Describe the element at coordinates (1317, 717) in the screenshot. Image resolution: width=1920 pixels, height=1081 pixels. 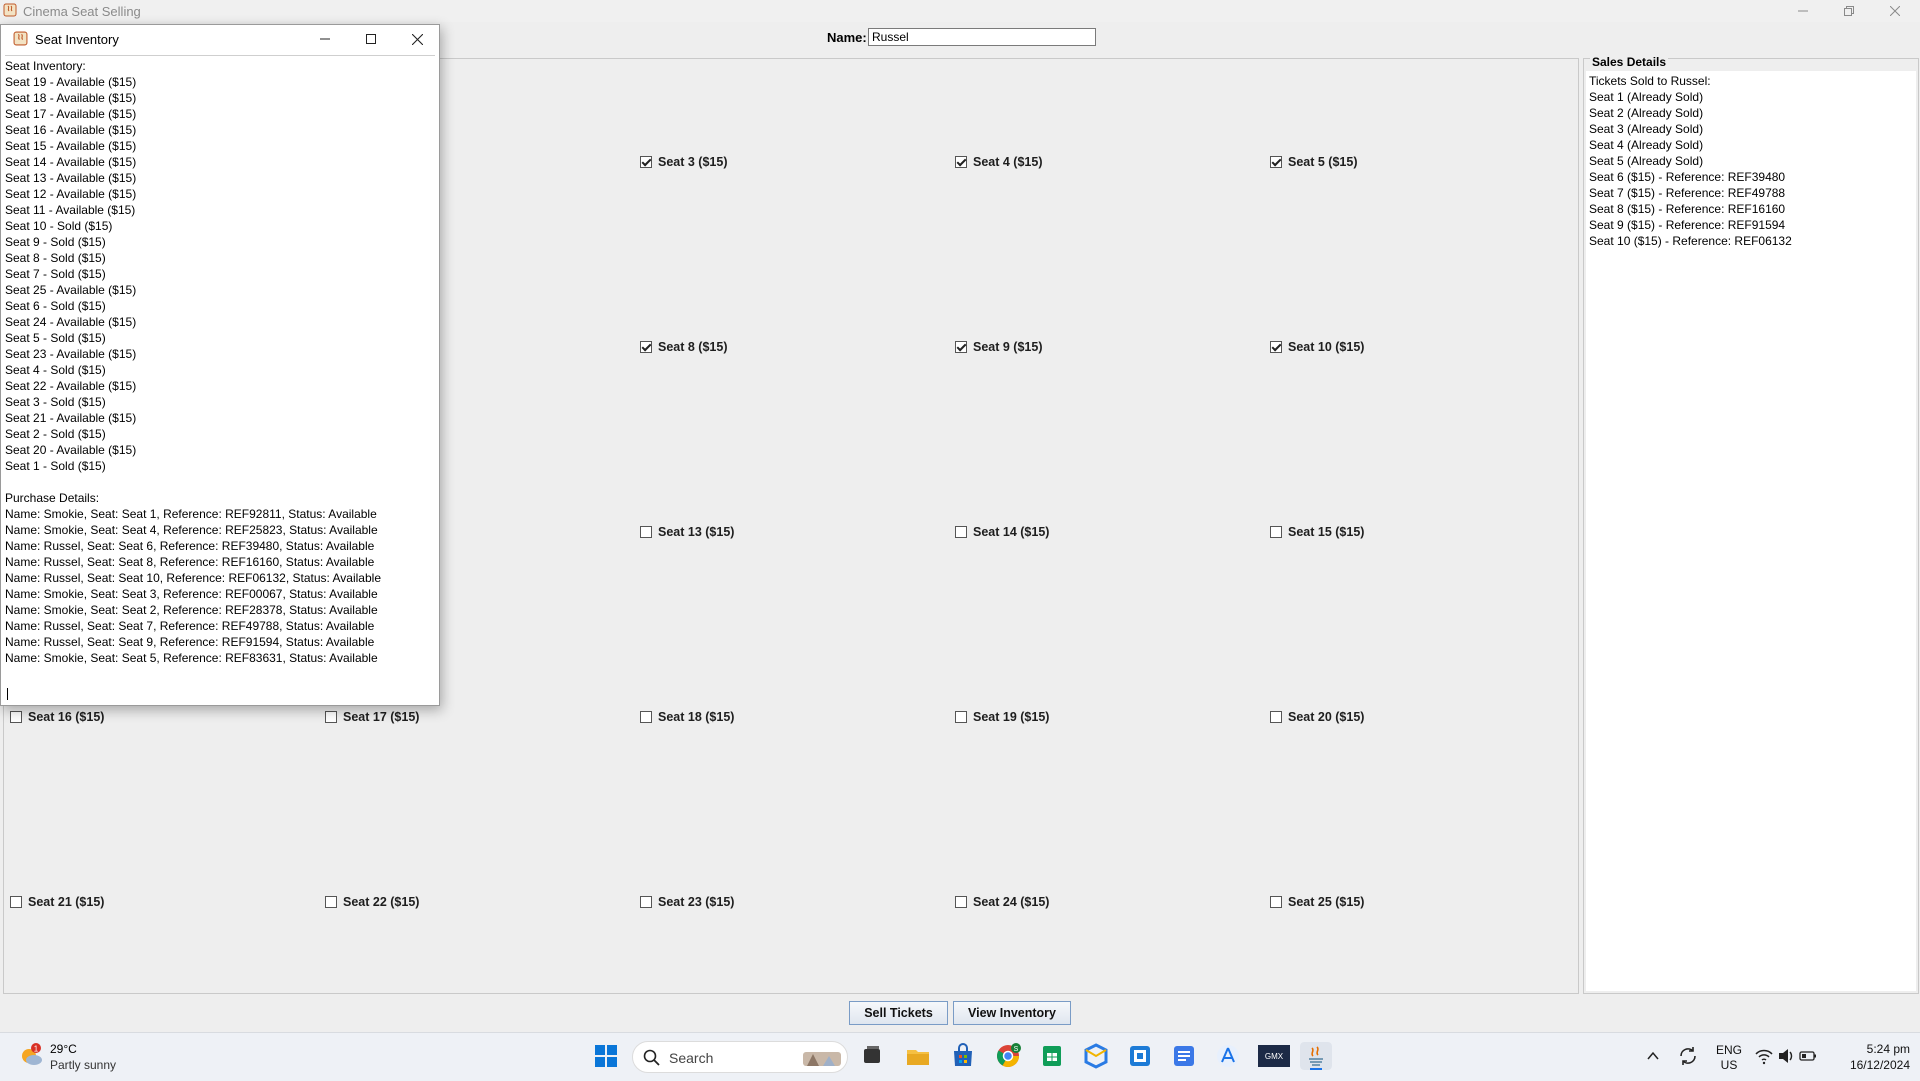
I see `seat-20-checkbox: Seat 20 ($15)` at that location.